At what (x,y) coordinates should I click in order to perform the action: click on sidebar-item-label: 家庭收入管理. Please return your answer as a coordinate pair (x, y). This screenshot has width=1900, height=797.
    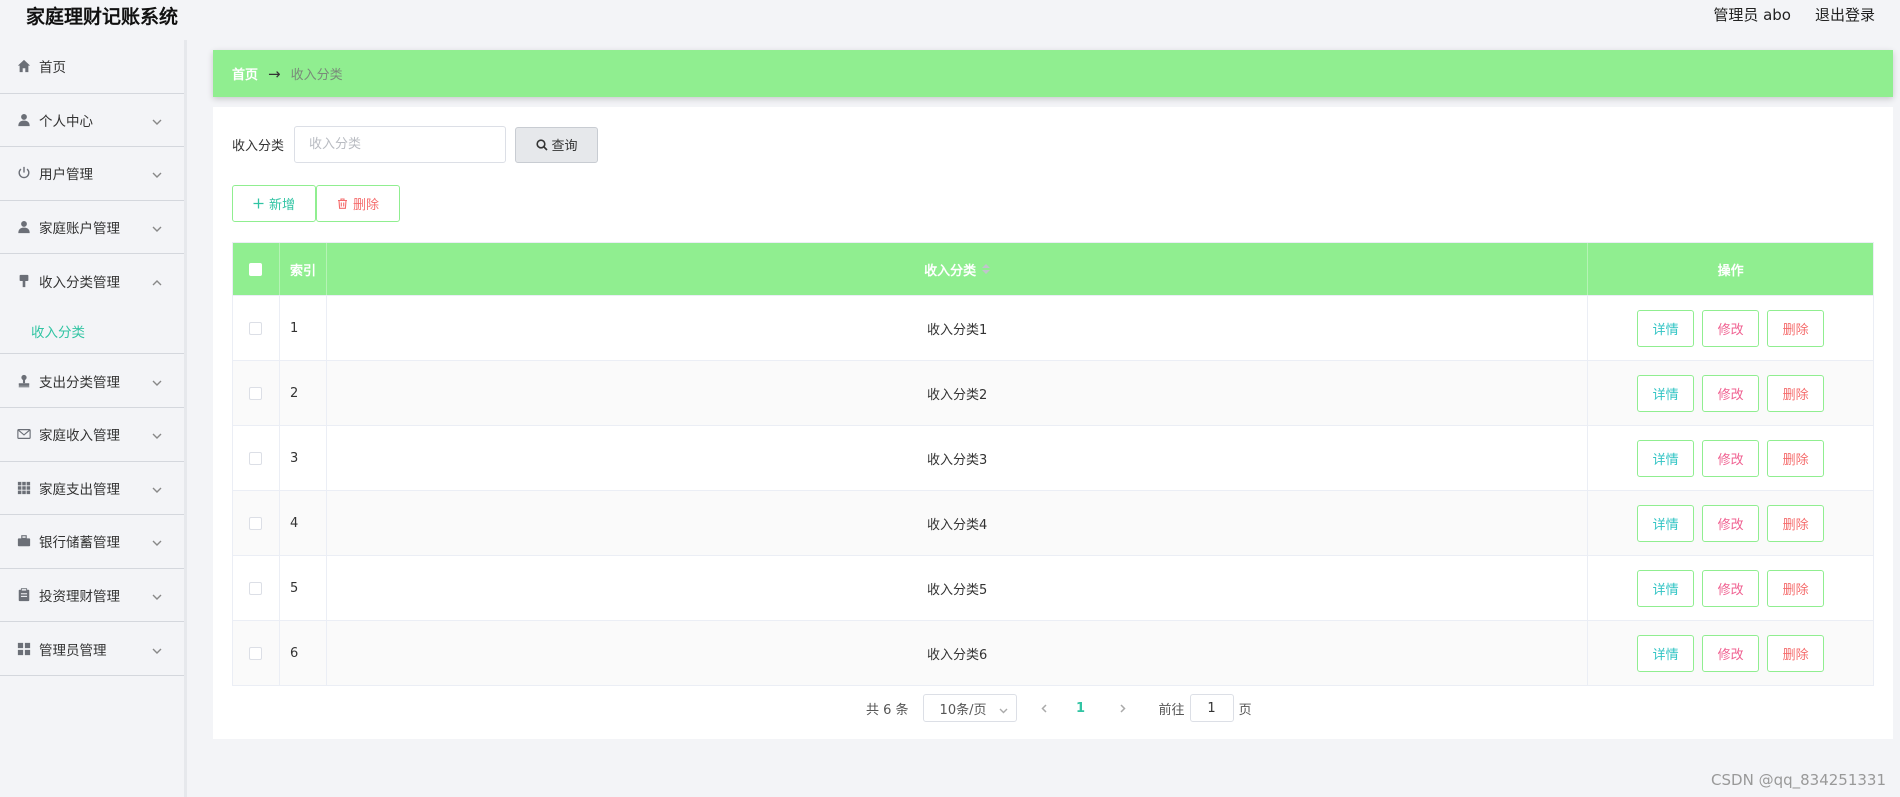
    Looking at the image, I should click on (79, 436).